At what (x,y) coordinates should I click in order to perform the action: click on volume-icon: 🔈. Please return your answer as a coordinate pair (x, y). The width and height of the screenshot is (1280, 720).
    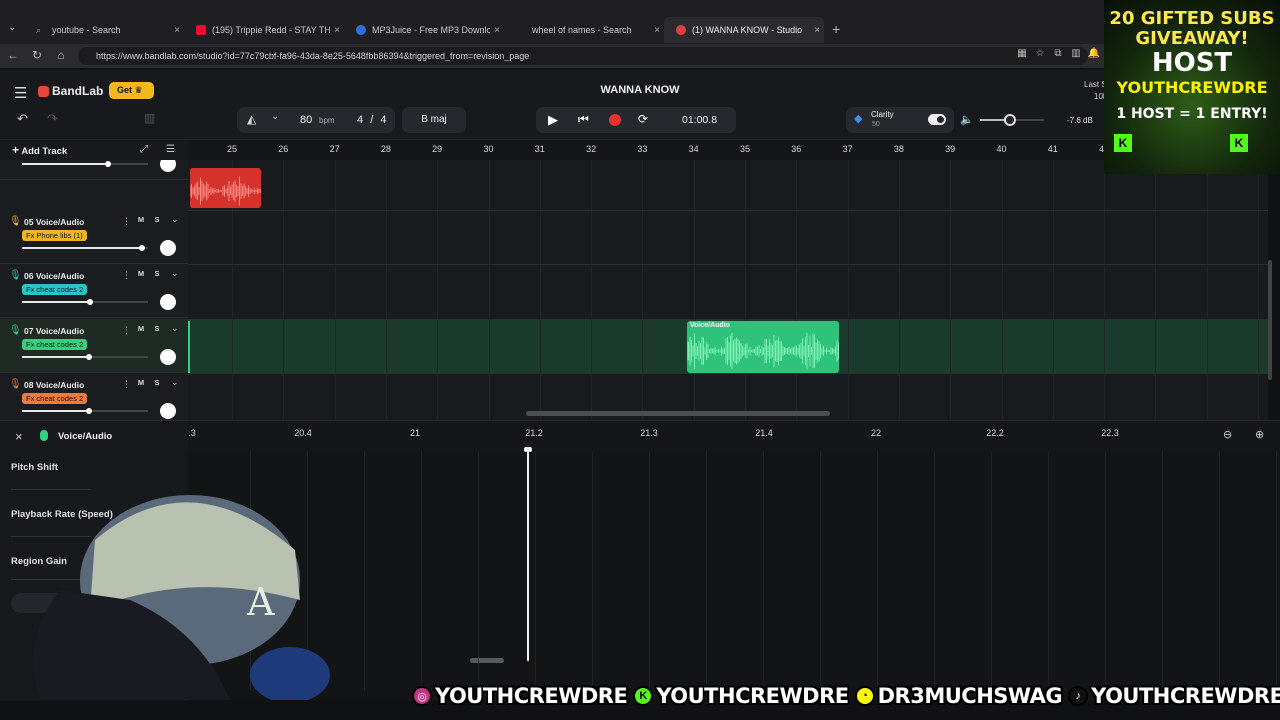
    Looking at the image, I should click on (967, 119).